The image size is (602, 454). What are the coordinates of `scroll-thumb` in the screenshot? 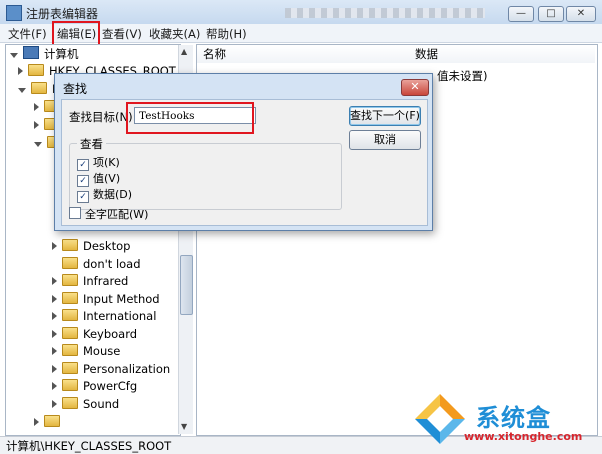 It's located at (186, 285).